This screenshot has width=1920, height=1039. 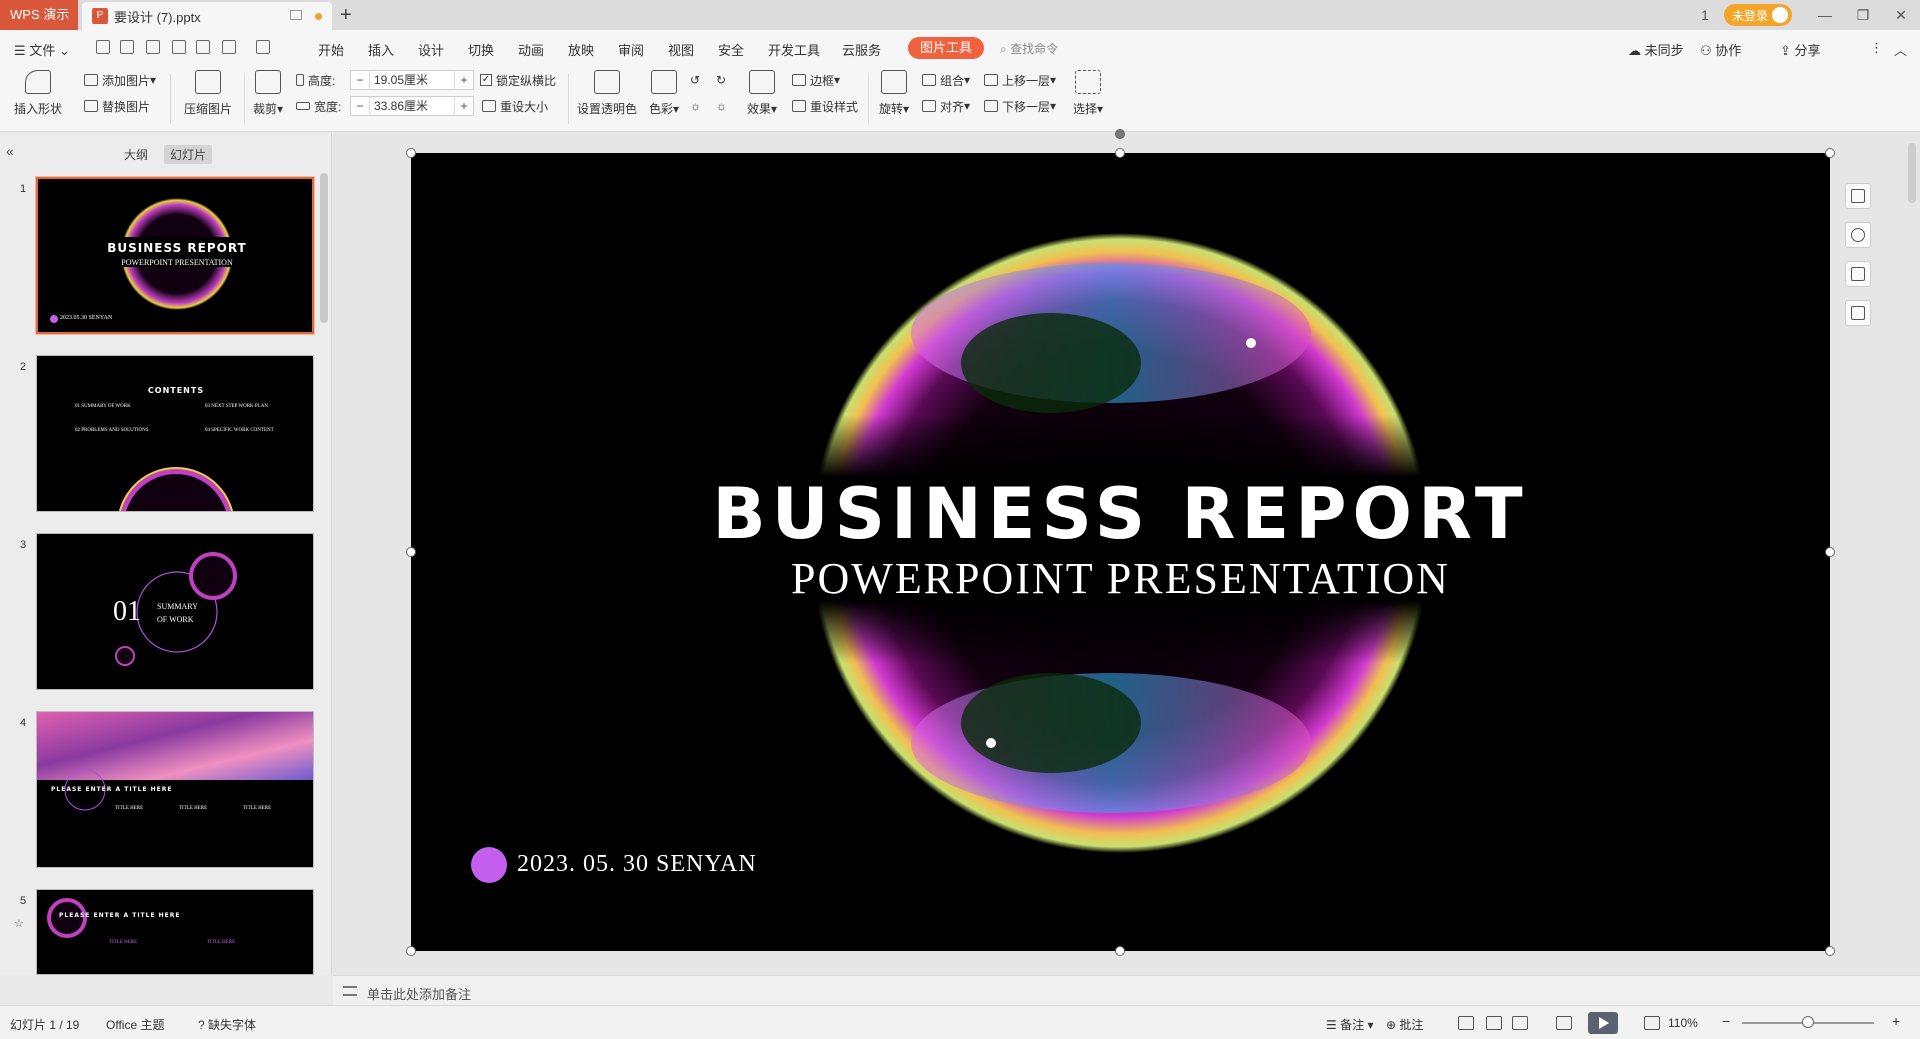 What do you see at coordinates (946, 48) in the screenshot?
I see `tab-picture-tools: 图片工具` at bounding box center [946, 48].